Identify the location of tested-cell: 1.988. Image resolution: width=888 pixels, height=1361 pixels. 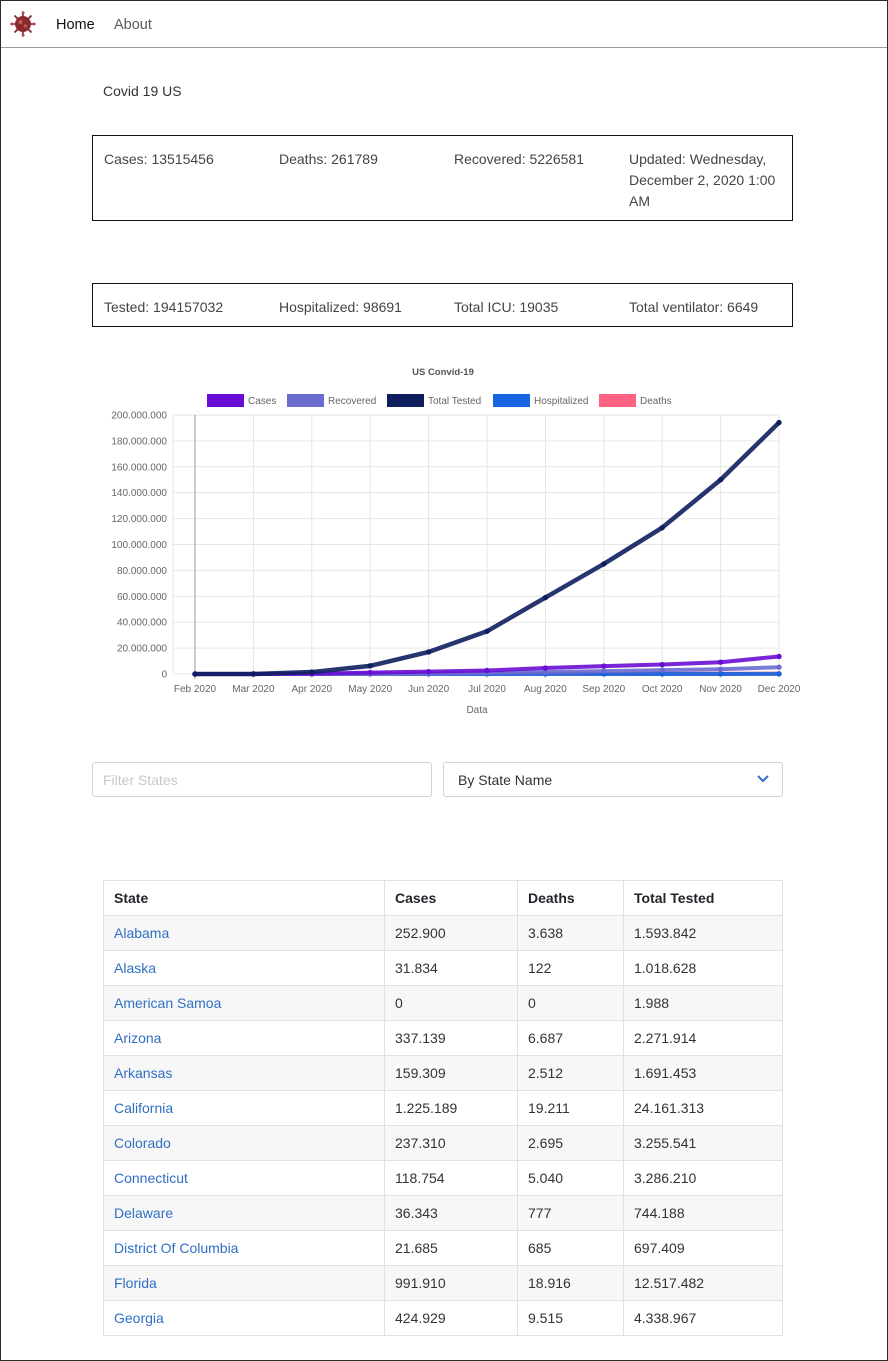
(703, 1003).